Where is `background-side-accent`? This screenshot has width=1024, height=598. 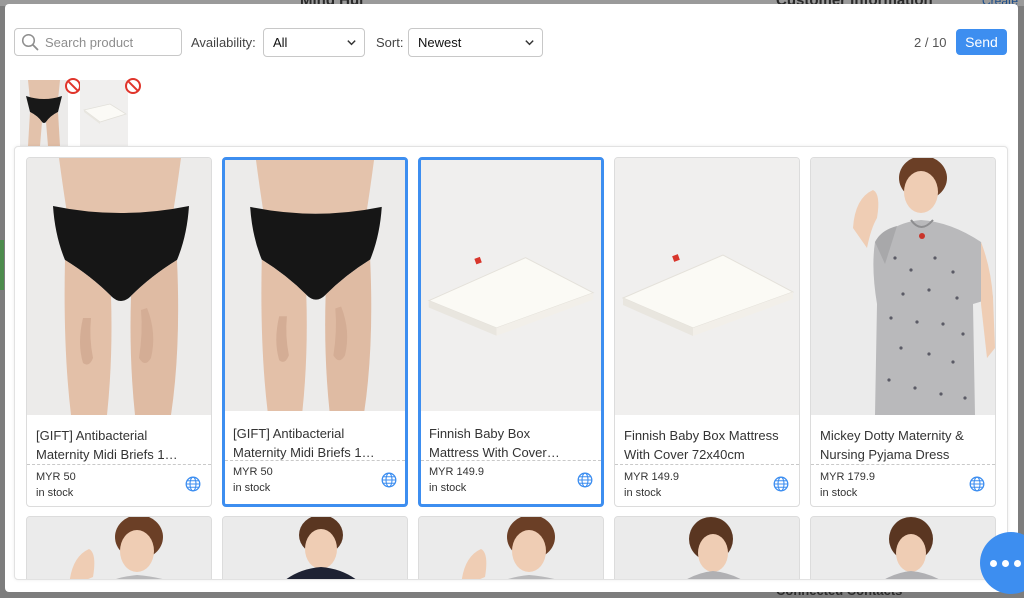 background-side-accent is located at coordinates (2, 265).